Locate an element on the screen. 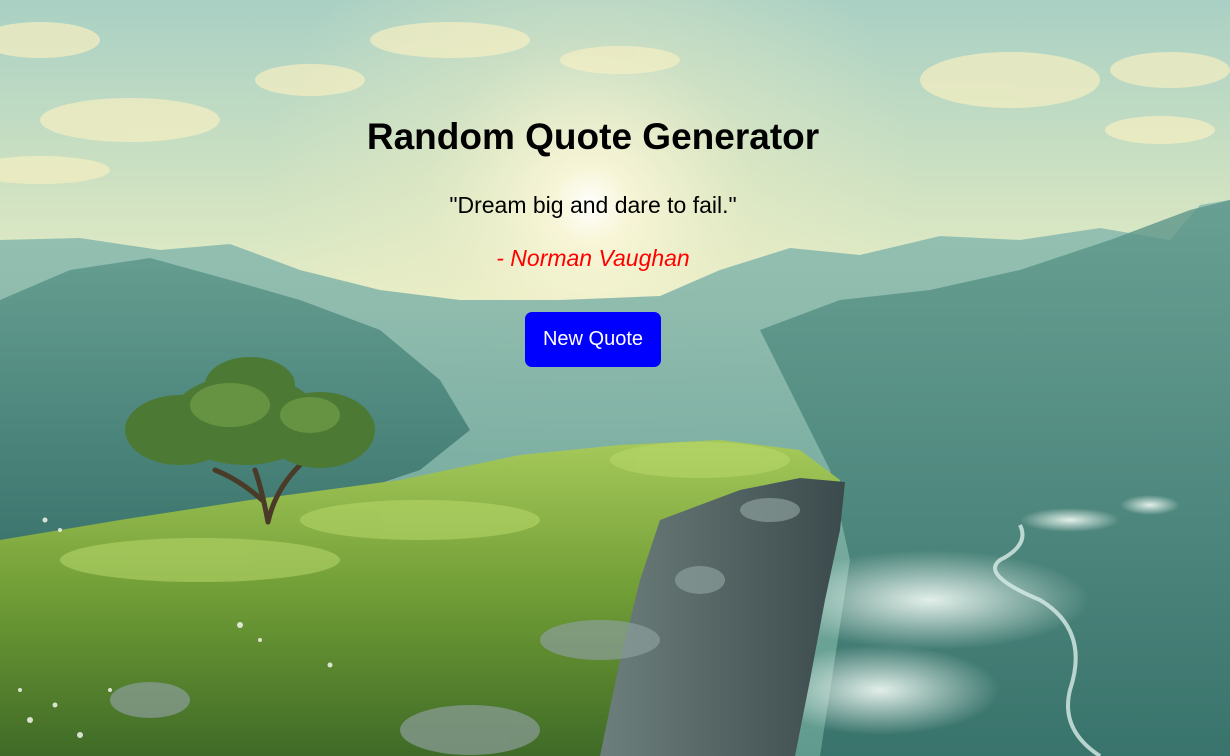  new-quote-button: New Quote is located at coordinates (593, 339).